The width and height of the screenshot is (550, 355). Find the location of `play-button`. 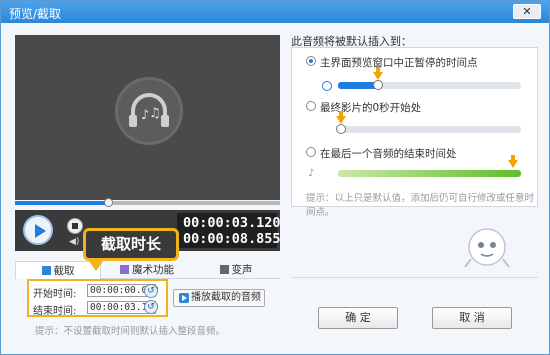

play-button is located at coordinates (38, 230).